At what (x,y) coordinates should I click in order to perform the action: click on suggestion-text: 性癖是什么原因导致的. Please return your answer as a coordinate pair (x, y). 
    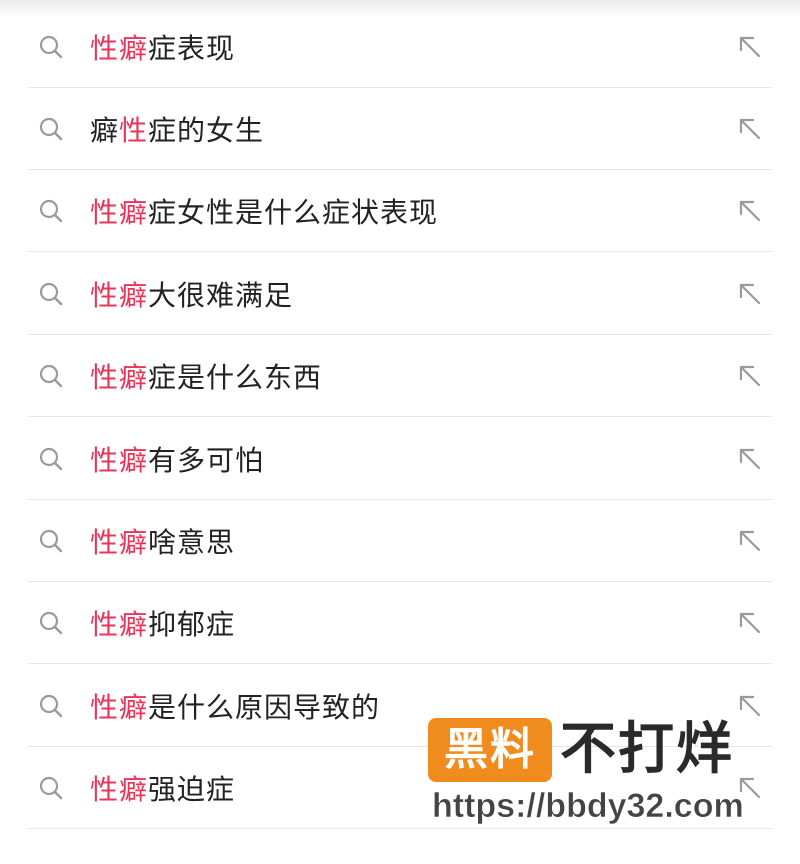
    Looking at the image, I should click on (235, 707).